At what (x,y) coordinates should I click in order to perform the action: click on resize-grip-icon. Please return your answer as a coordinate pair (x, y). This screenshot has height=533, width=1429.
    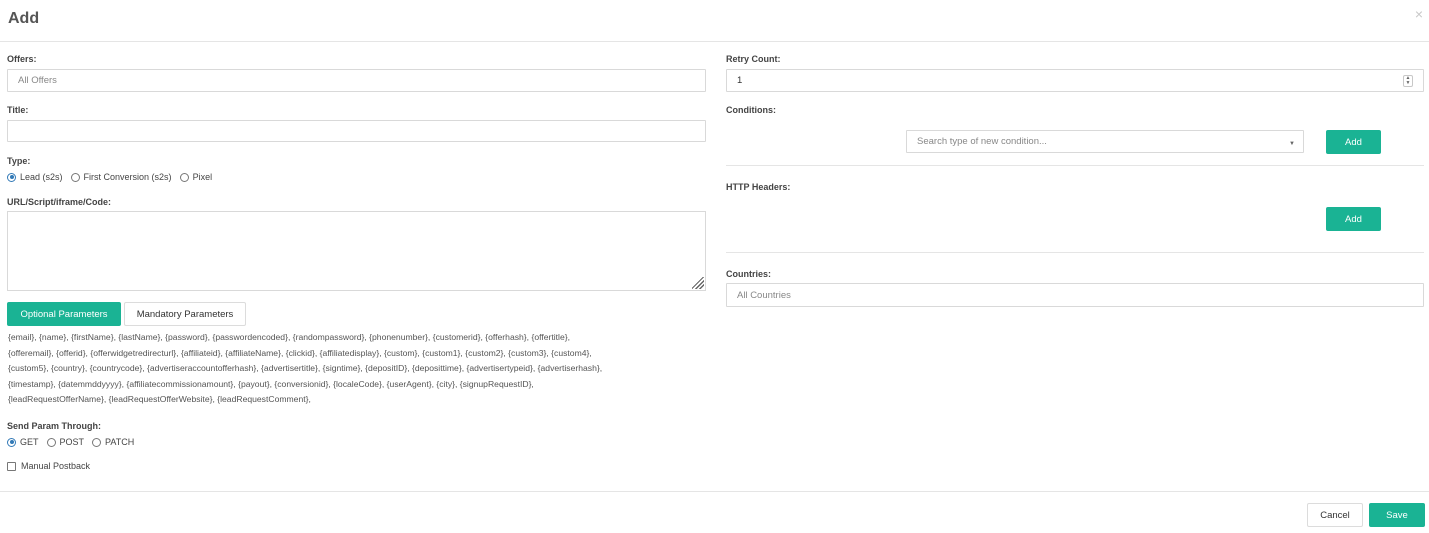
    Looking at the image, I should click on (698, 283).